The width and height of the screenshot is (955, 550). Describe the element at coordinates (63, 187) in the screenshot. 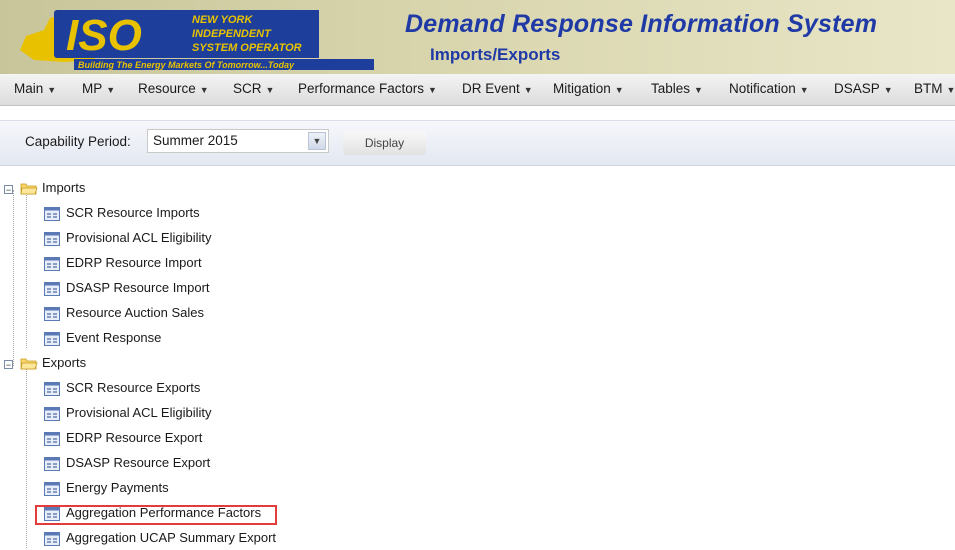

I see `tree-folder-label: Imports` at that location.